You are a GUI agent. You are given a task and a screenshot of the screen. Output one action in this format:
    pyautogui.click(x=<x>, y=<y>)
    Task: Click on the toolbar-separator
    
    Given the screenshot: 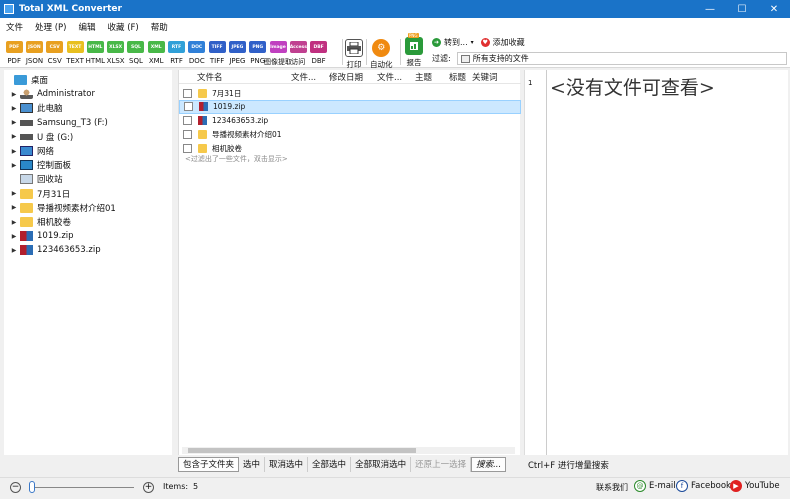 What is the action you would take?
    pyautogui.click(x=400, y=52)
    